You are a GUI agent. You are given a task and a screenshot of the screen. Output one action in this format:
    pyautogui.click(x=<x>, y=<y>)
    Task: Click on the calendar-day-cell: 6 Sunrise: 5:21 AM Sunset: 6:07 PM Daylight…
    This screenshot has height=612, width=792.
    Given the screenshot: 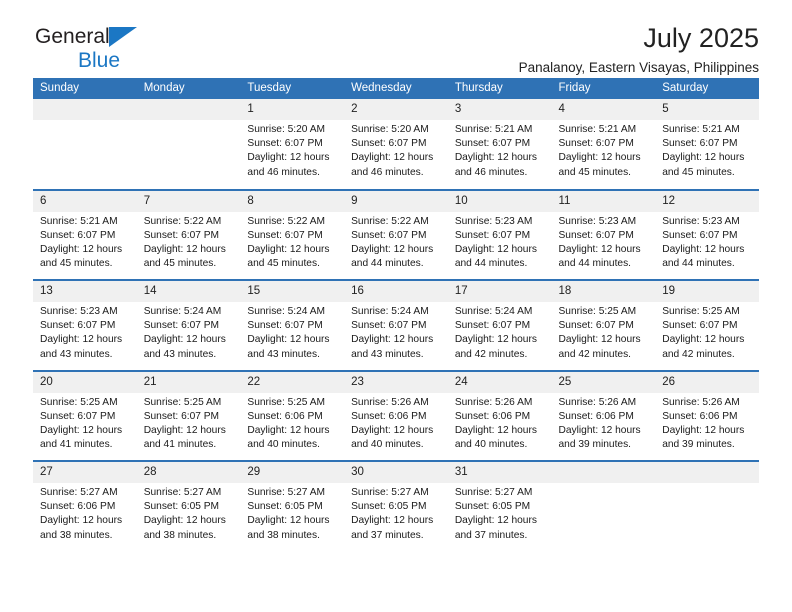 What is the action you would take?
    pyautogui.click(x=85, y=234)
    